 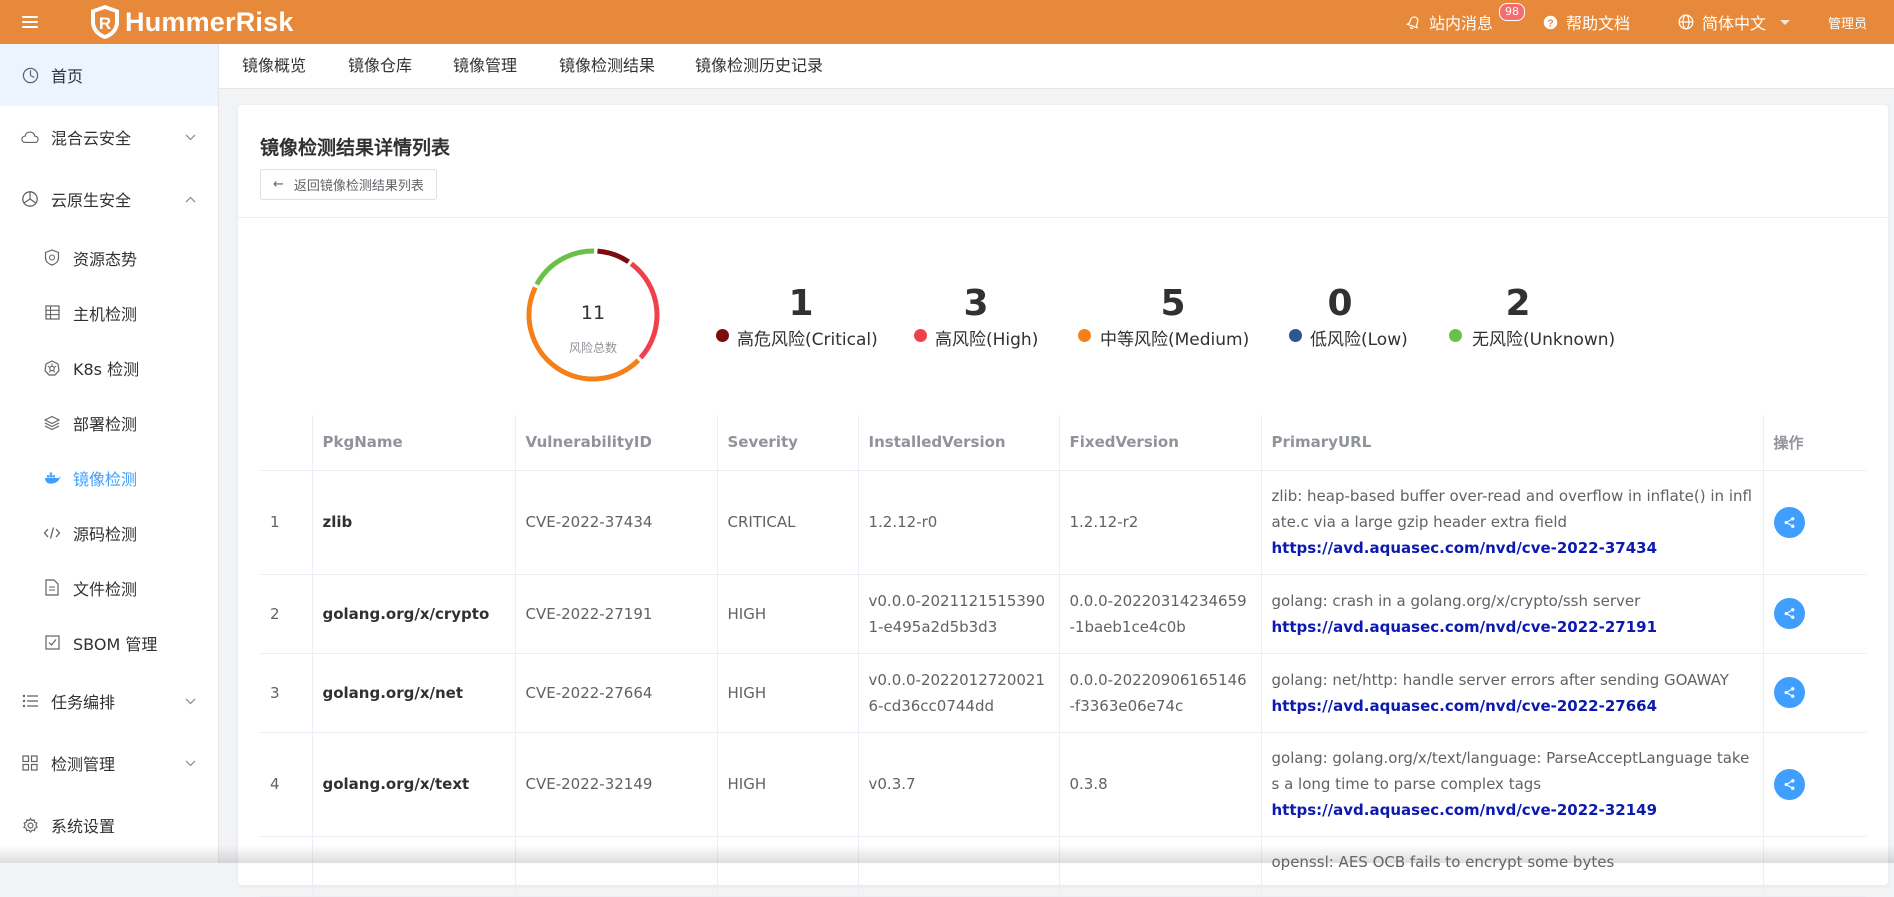 What do you see at coordinates (592, 348) in the screenshot?
I see `risk-total-label: 风险总数` at bounding box center [592, 348].